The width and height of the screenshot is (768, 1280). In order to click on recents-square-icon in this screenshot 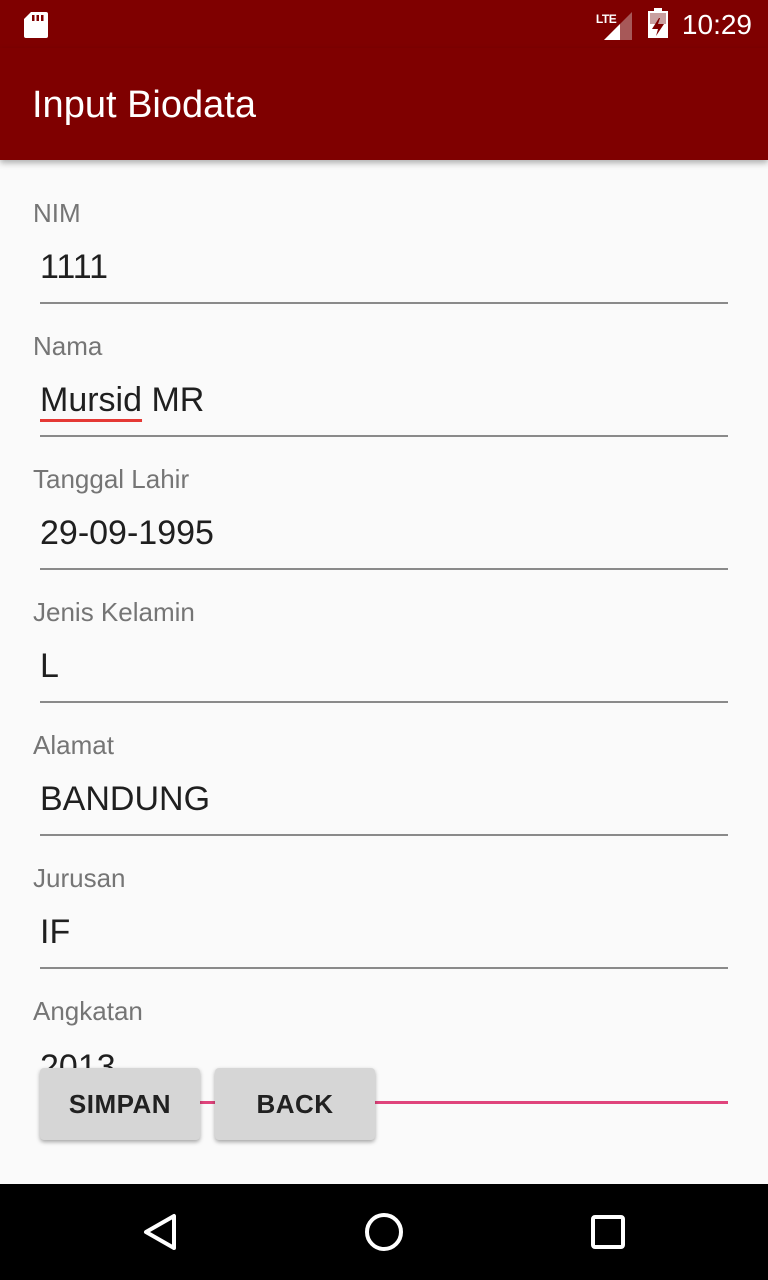, I will do `click(608, 1232)`.